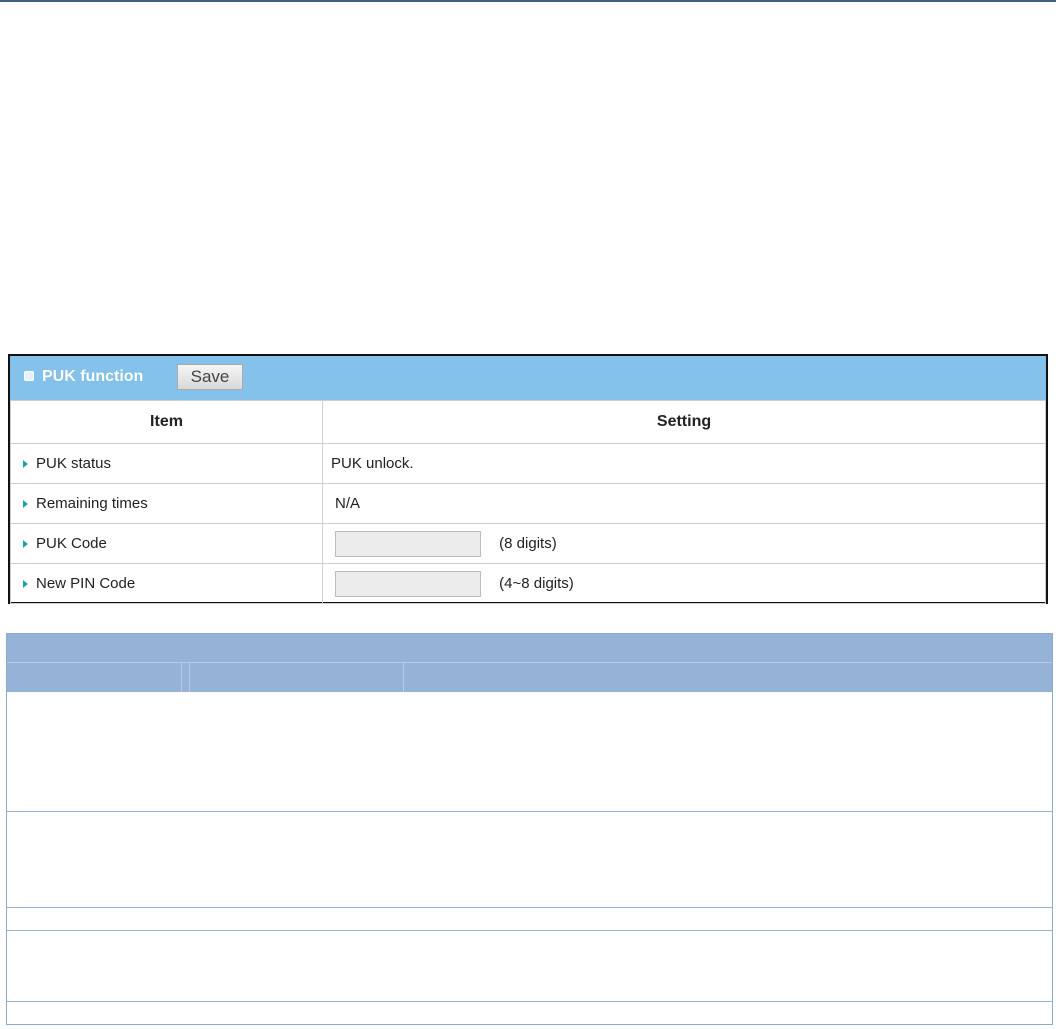 The height and width of the screenshot is (1029, 1056). What do you see at coordinates (166, 463) in the screenshot?
I see `item-cell: PUK status` at bounding box center [166, 463].